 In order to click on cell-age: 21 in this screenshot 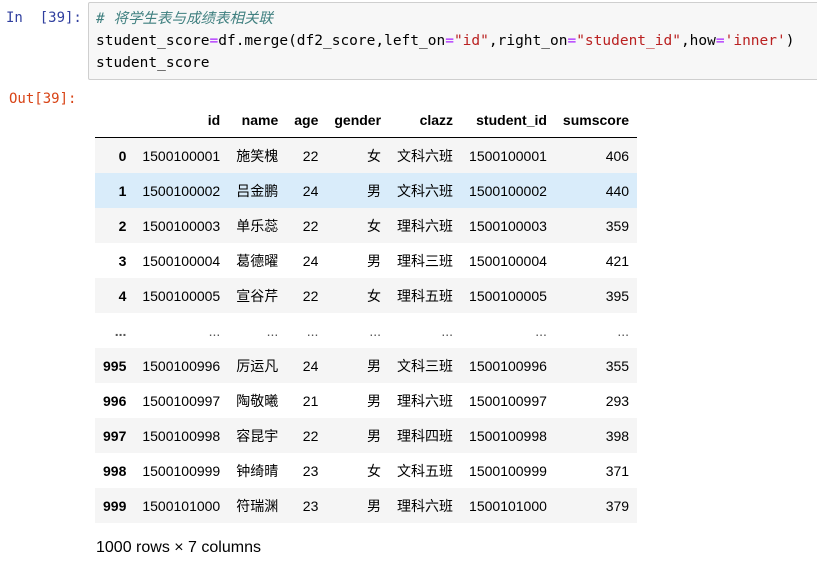, I will do `click(310, 400)`.